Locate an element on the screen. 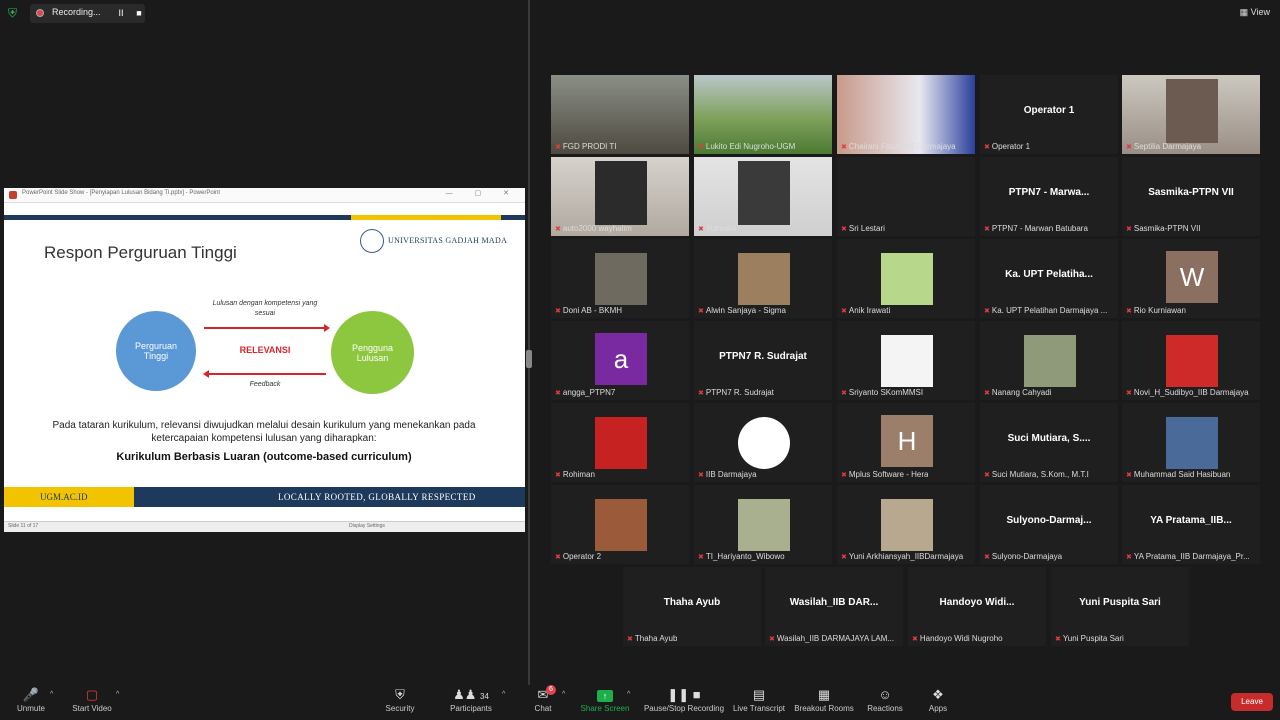 Image resolution: width=1280 pixels, height=720 pixels. pause-stop-recording-button: ❚❚ ■ Pause/Stop Recording is located at coordinates (684, 700).